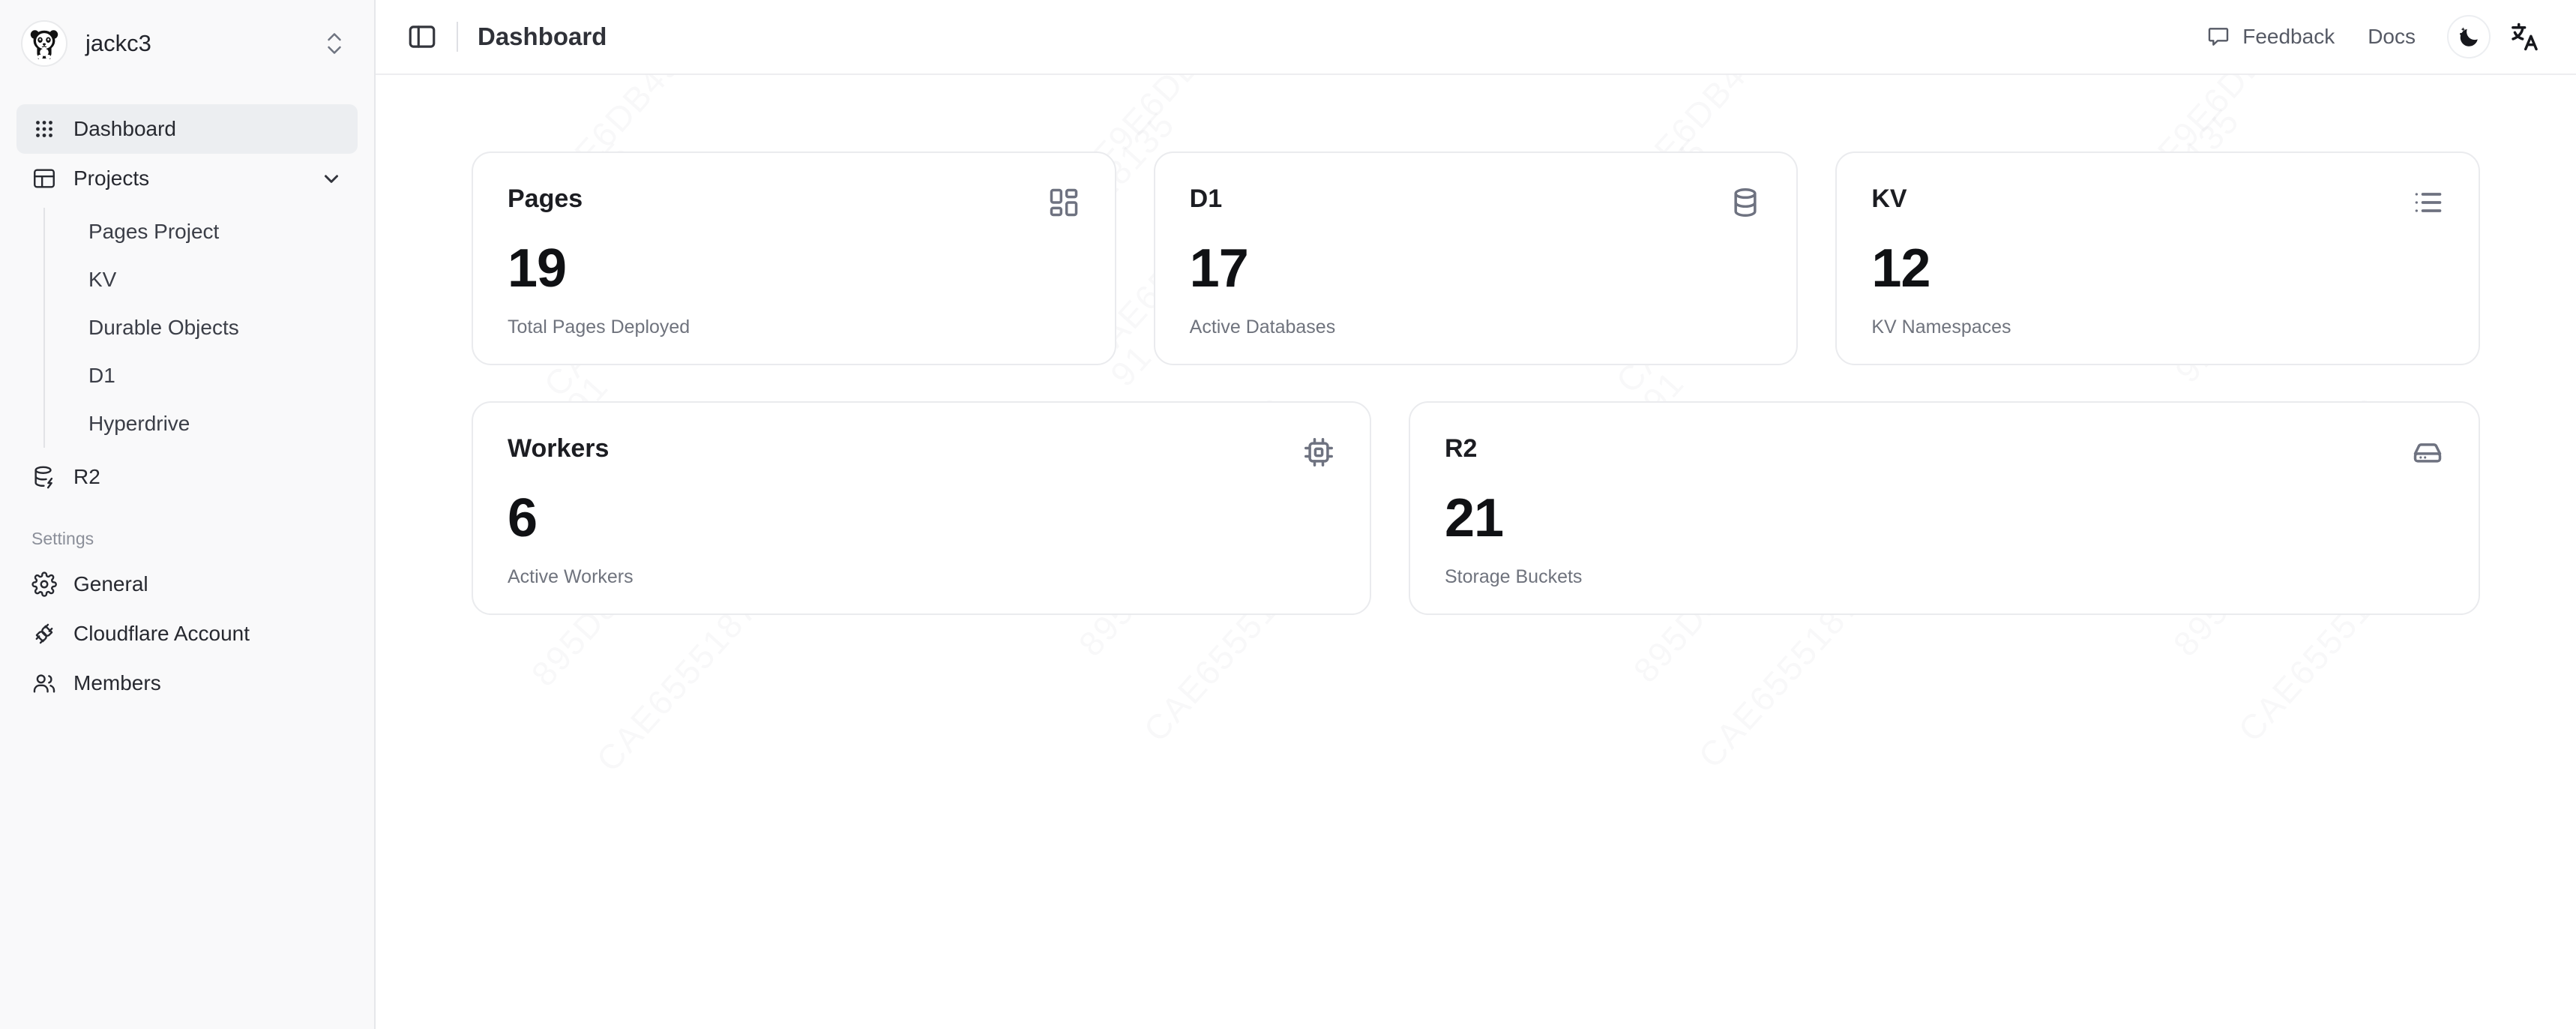 The image size is (2576, 1029). What do you see at coordinates (2218, 37) in the screenshot?
I see `chat-bubble-icon` at bounding box center [2218, 37].